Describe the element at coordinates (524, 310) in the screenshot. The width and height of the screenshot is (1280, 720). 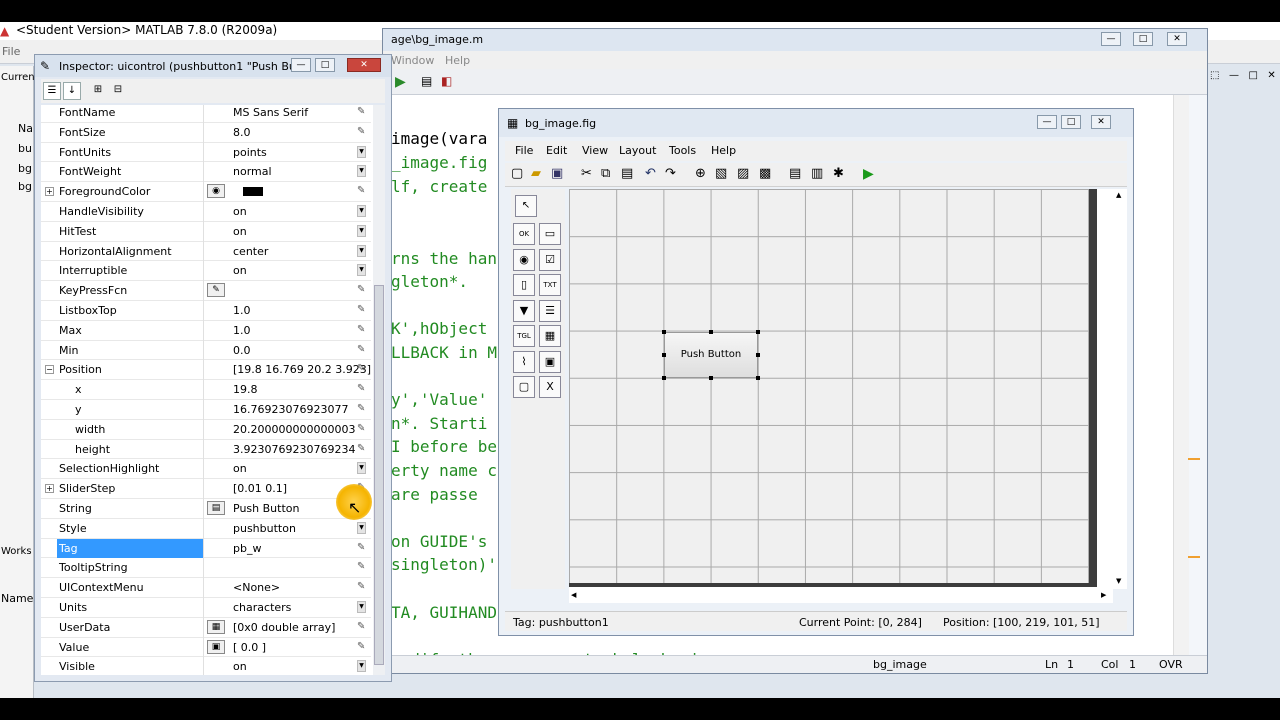
I see `palette-popup-icon: ▼` at that location.